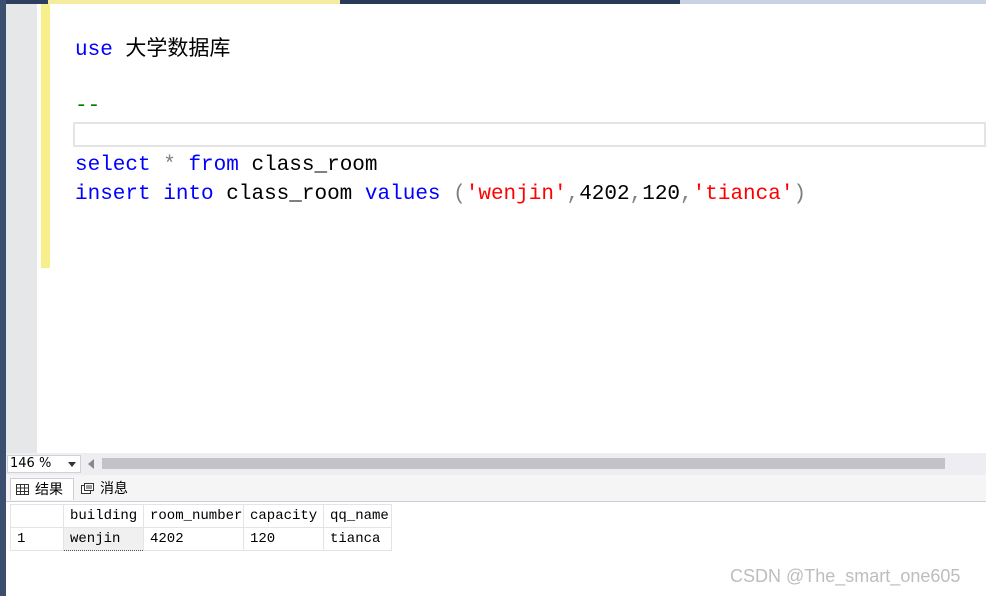 This screenshot has width=986, height=596. I want to click on comment-text: --, so click(88, 106).